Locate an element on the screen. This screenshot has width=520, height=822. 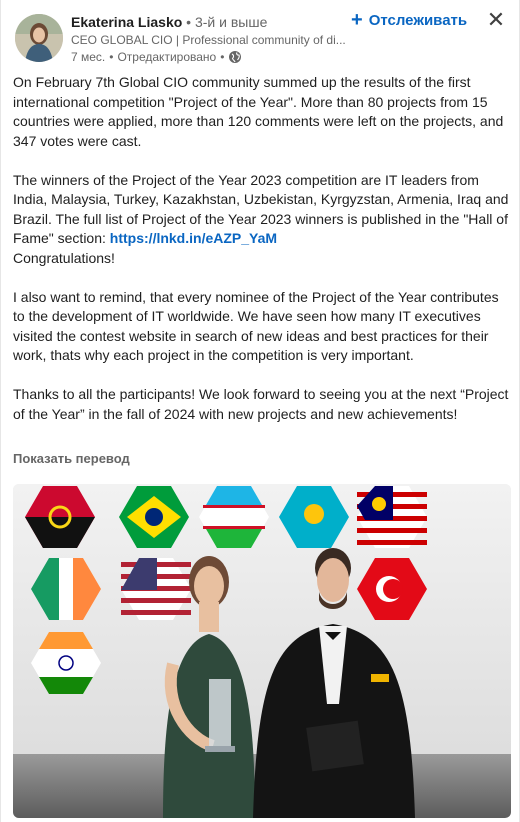
pocket-square is located at coordinates (380, 678).